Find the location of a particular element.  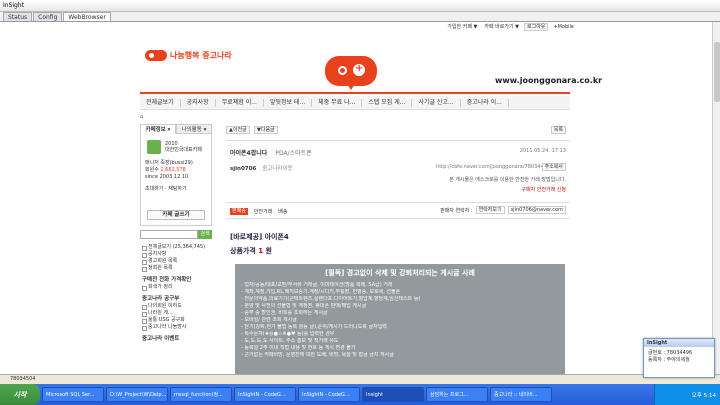

cafe-write-button: 카페 글쓰기 is located at coordinates (176, 215).